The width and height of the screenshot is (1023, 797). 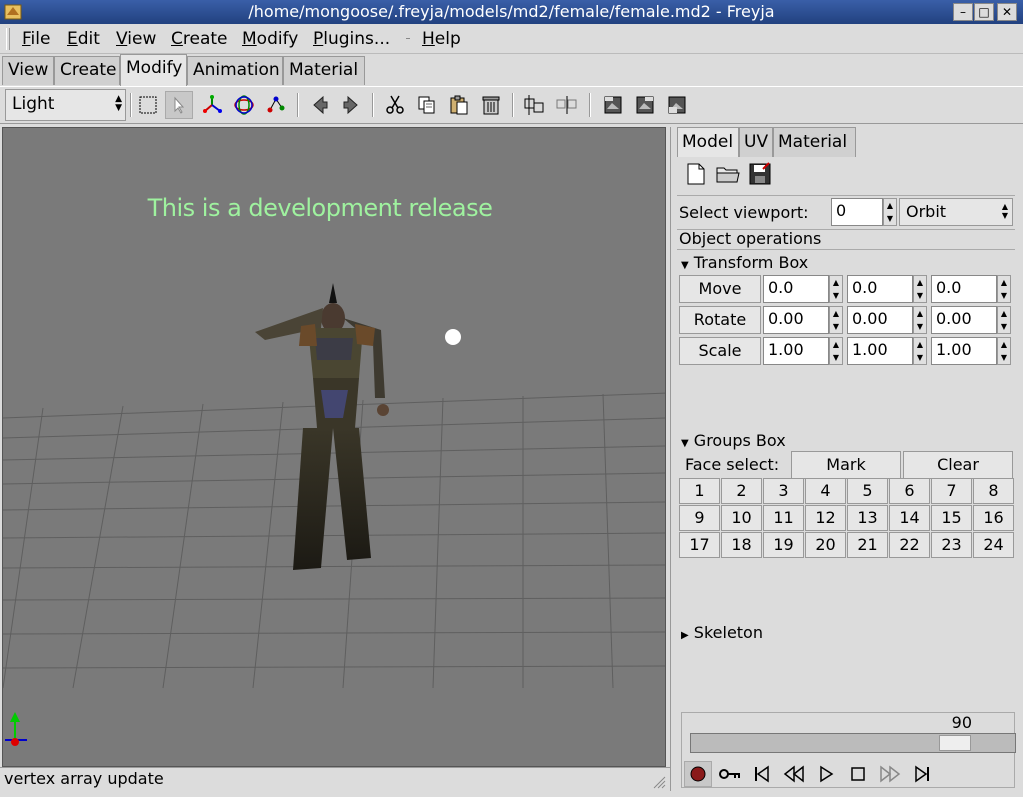 What do you see at coordinates (270, 39) in the screenshot?
I see `menu-modify: Modify` at bounding box center [270, 39].